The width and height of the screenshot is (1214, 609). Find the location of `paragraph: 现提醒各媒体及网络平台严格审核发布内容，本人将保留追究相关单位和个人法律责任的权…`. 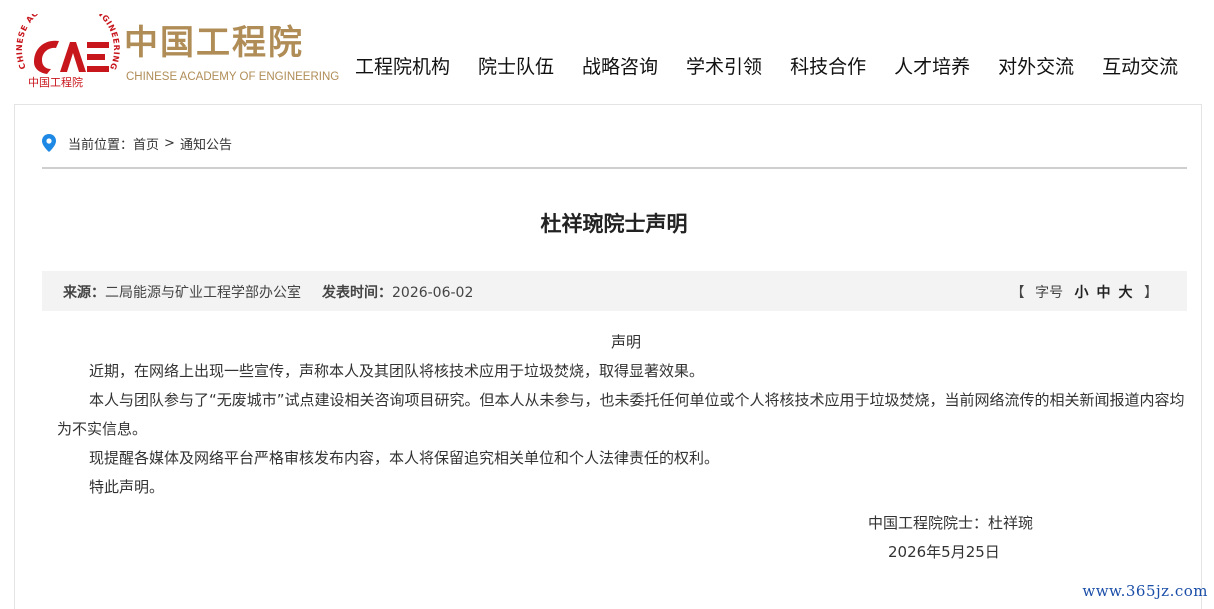

paragraph: 现提醒各媒体及网络平台严格审核发布内容，本人将保留追究相关单位和个人法律责任的权… is located at coordinates (404, 458).